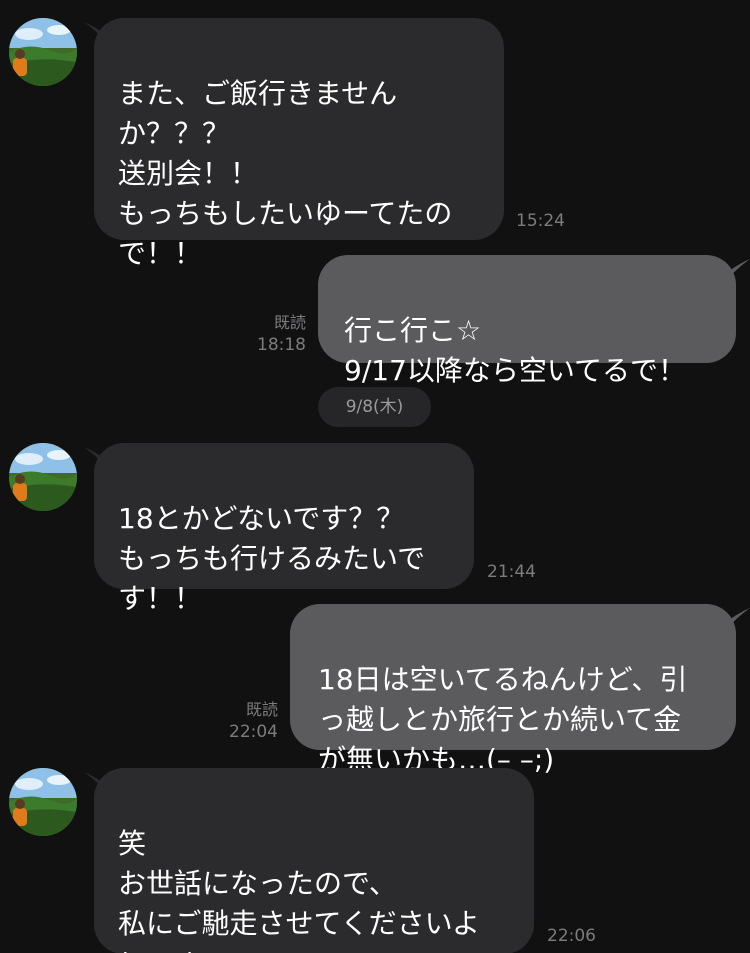 The width and height of the screenshot is (750, 953). Describe the element at coordinates (272, 558) in the screenshot. I see `message-text: 18とかどないです？？ もっちも行けるみたいで す！！` at that location.